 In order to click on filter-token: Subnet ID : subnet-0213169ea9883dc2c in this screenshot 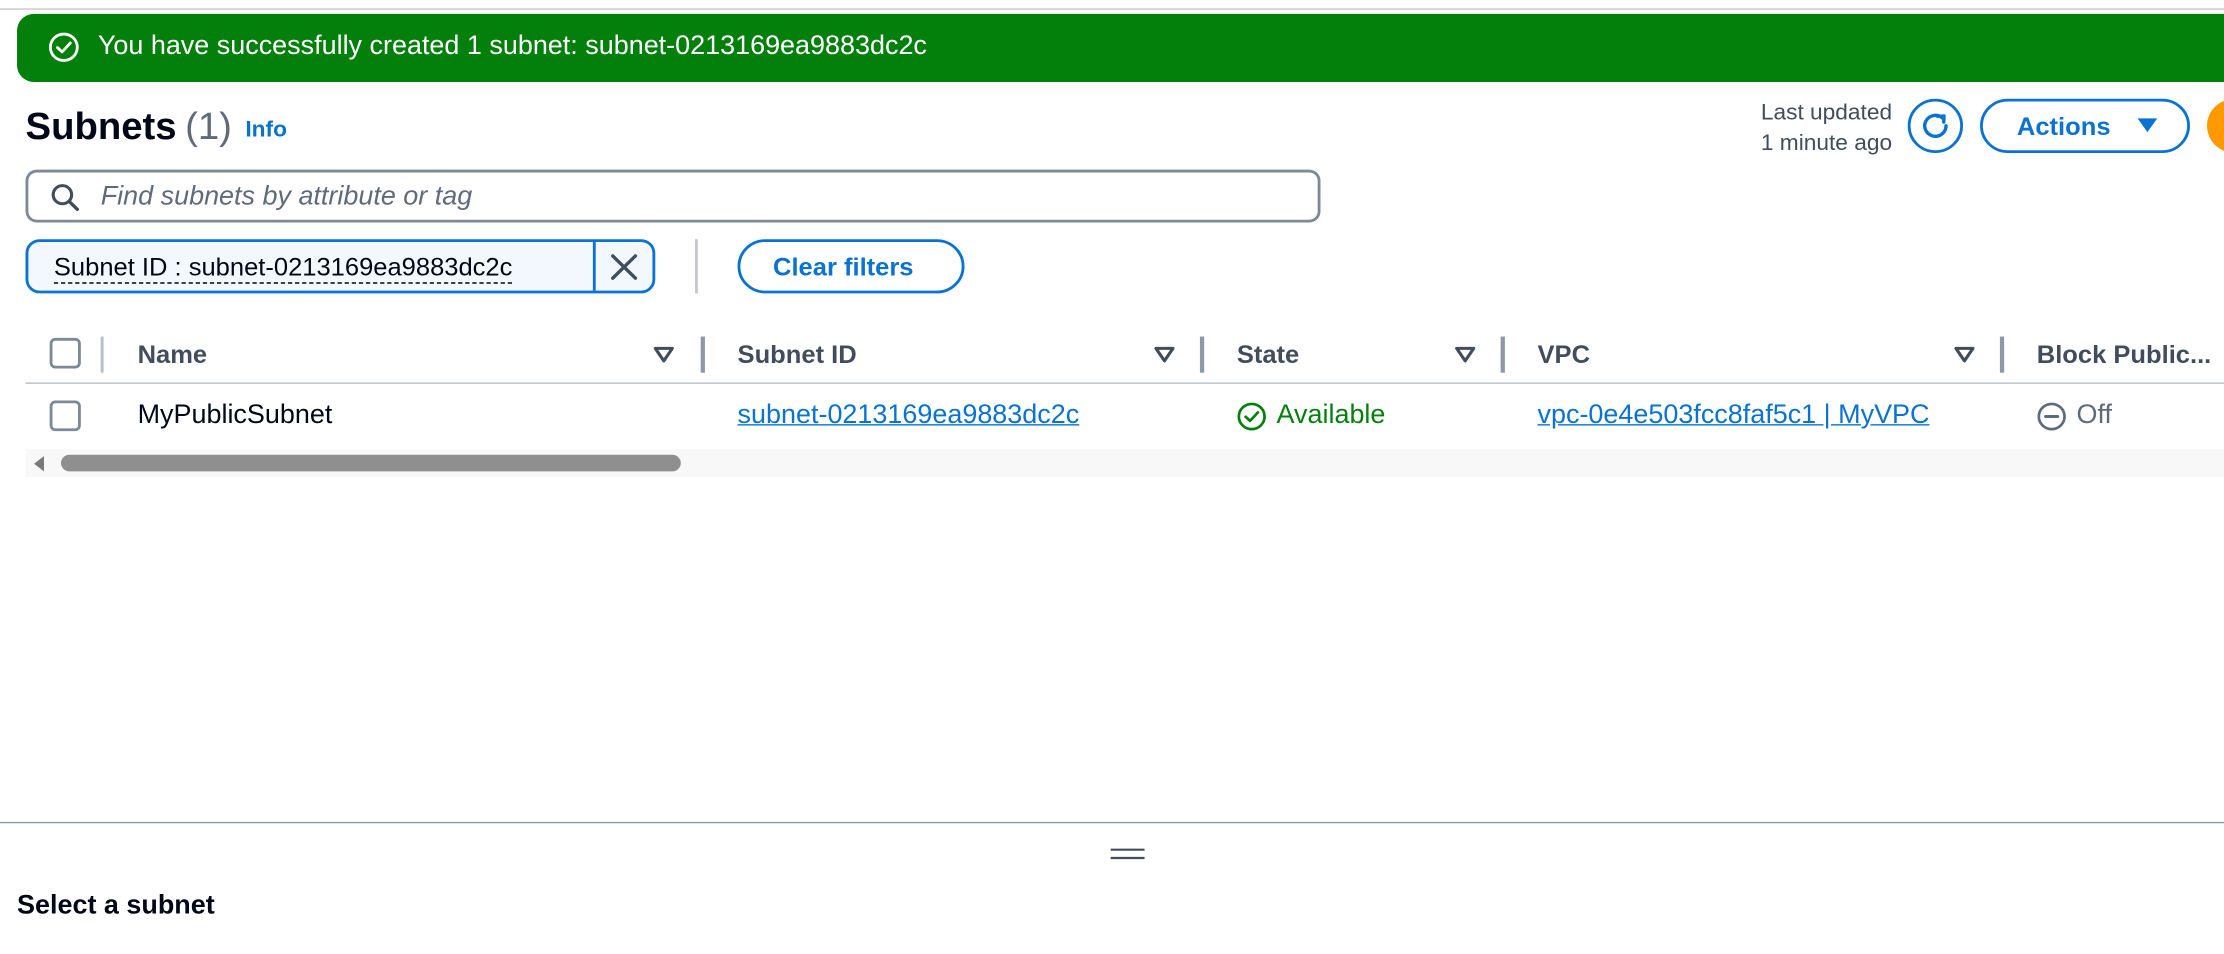, I will do `click(340, 266)`.